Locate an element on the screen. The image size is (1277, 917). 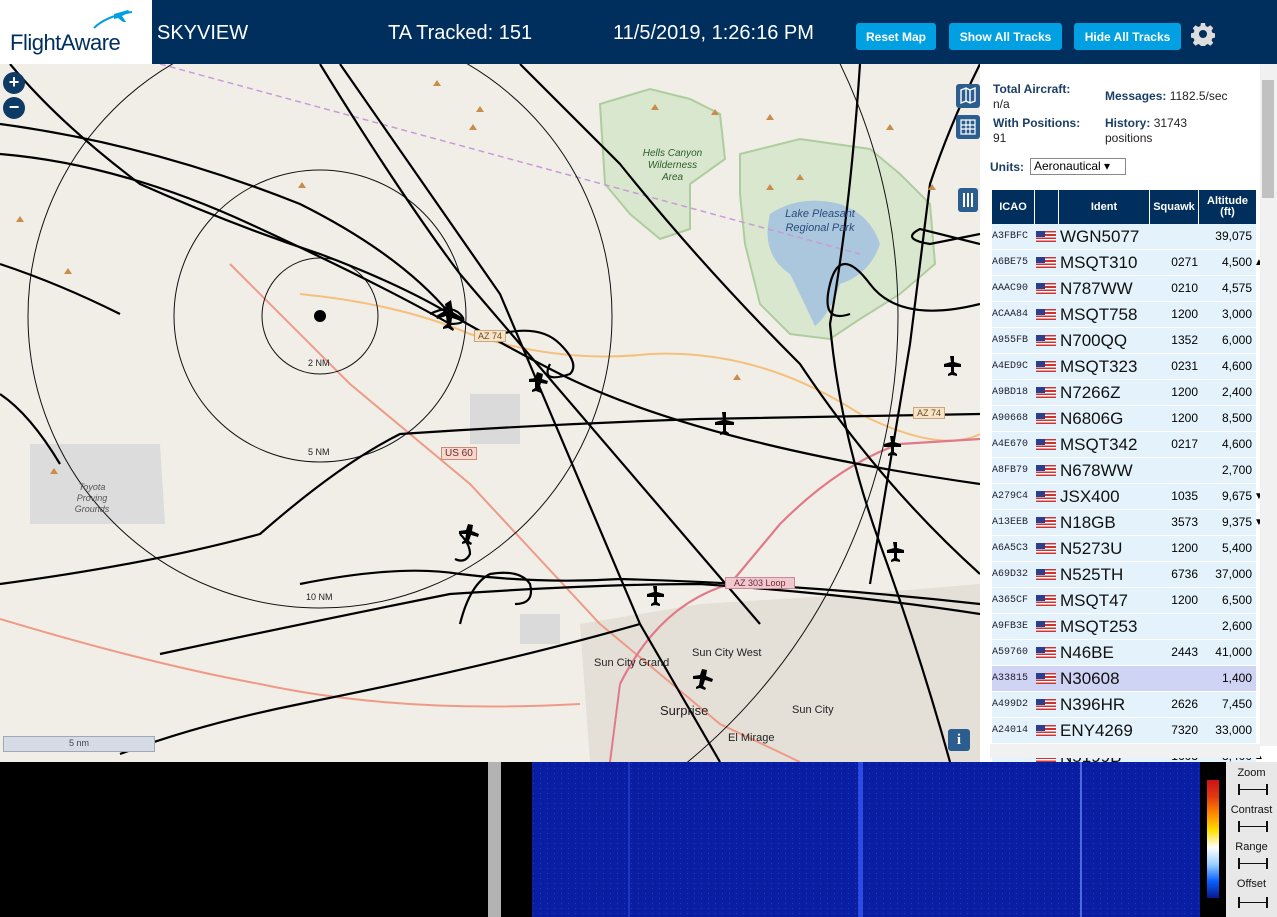
altitude-cell: 33,000 is located at coordinates (1233, 730).